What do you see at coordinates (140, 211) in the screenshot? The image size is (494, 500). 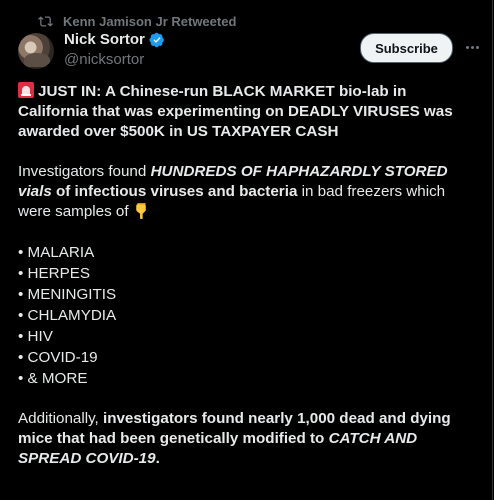 I see `backhand-index-pointing-down-emoji` at bounding box center [140, 211].